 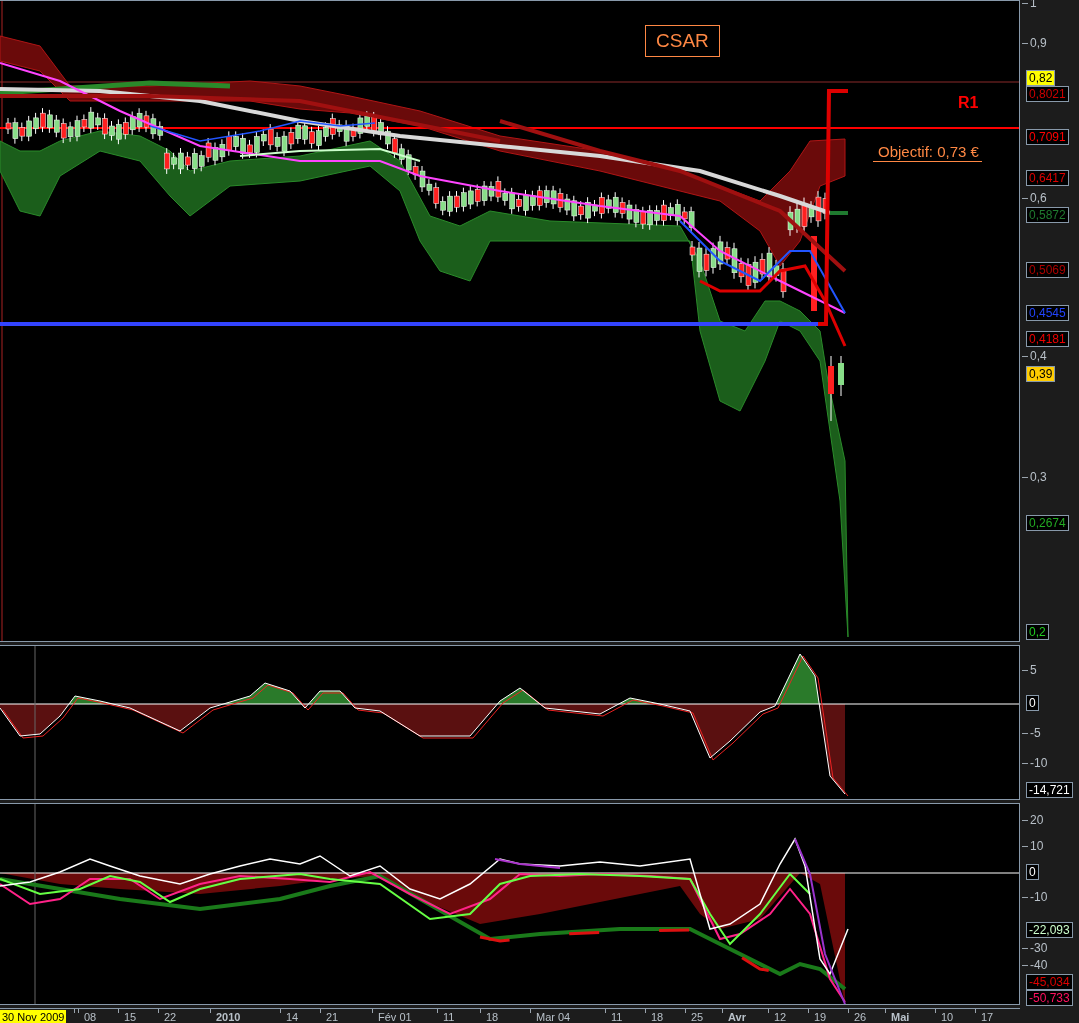 I want to click on date-label: 30 Nov 2009, so click(x=33, y=1016).